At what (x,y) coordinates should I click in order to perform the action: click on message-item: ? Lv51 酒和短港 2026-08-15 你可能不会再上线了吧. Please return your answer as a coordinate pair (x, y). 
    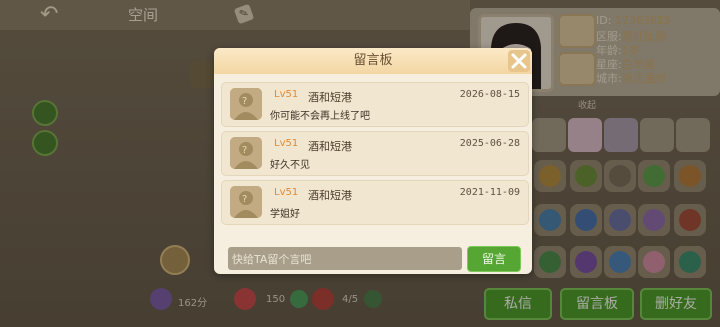
    Looking at the image, I should click on (375, 104).